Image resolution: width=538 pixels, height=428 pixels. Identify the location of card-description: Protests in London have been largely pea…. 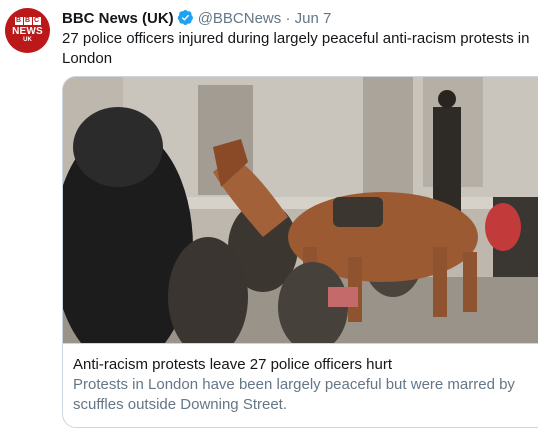
(303, 395).